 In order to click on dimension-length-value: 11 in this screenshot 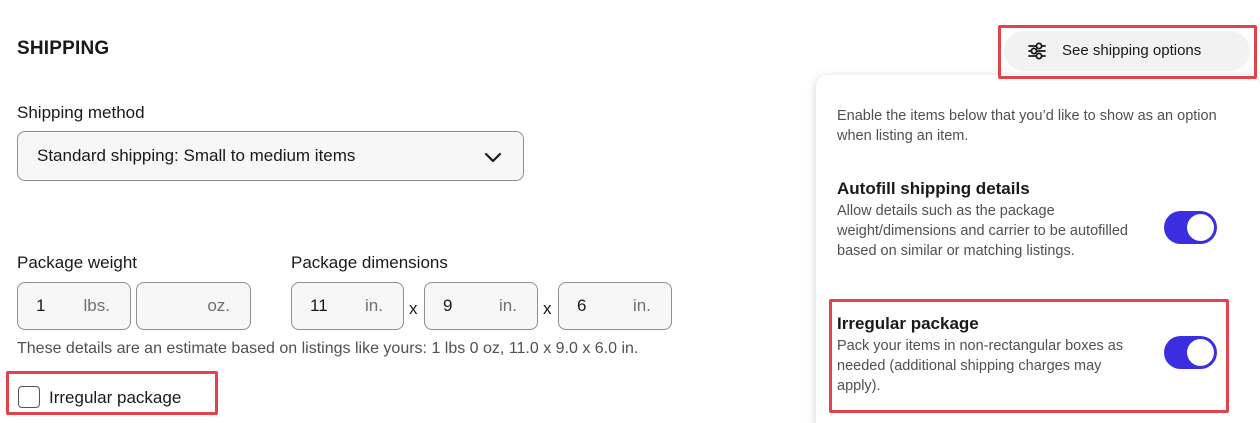, I will do `click(319, 305)`.